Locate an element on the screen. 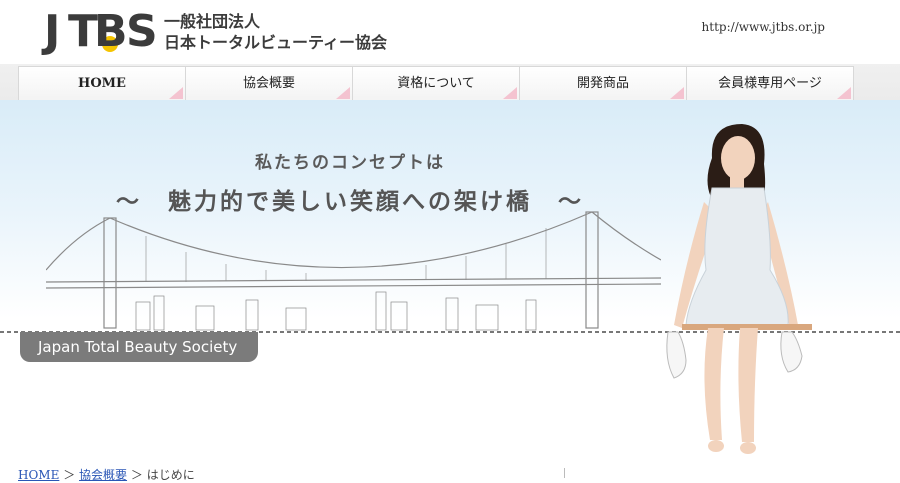 The width and height of the screenshot is (900, 483). nav-products: 開発商品 is located at coordinates (603, 84).